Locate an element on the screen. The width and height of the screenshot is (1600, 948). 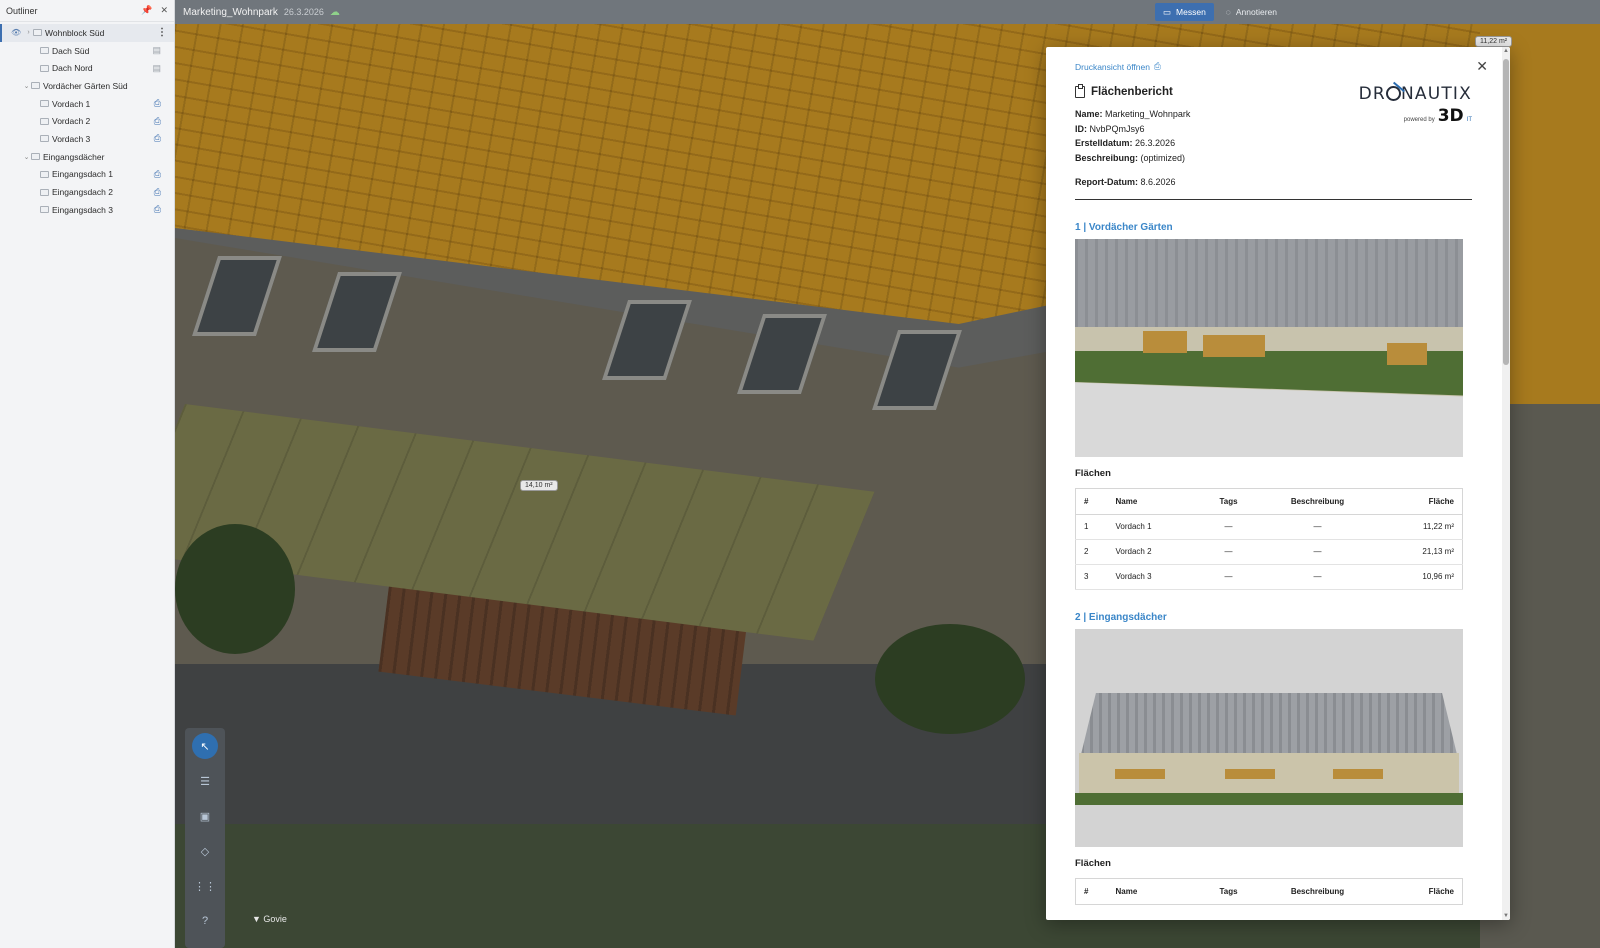
tree-item-vordach-1: Vordach 1 ⎙ is located at coordinates (87, 104).